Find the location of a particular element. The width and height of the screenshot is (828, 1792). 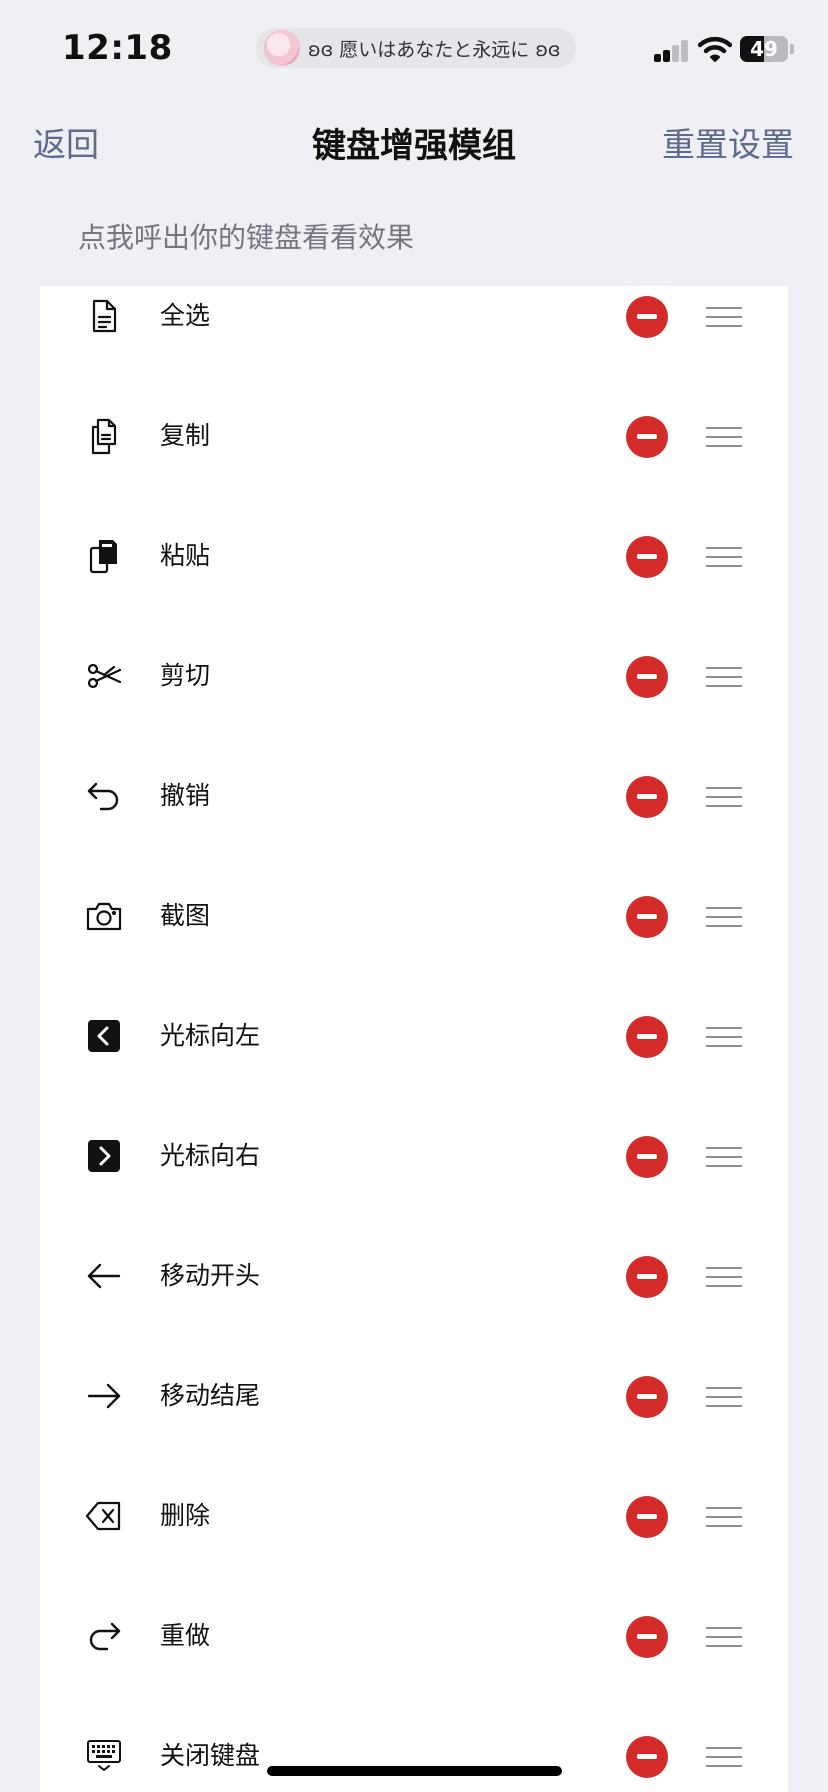

scissors-icon is located at coordinates (104, 676).